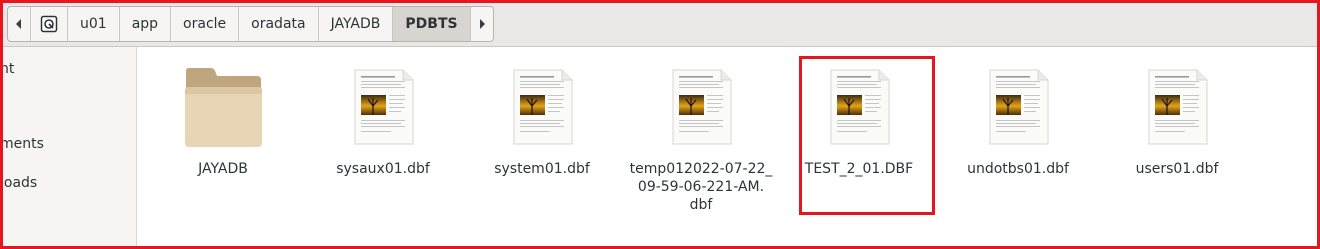 The width and height of the screenshot is (1320, 249). I want to click on file-temp01: temp012022-07-22_ 09-59-06-221-AM. dbf, so click(701, 139).